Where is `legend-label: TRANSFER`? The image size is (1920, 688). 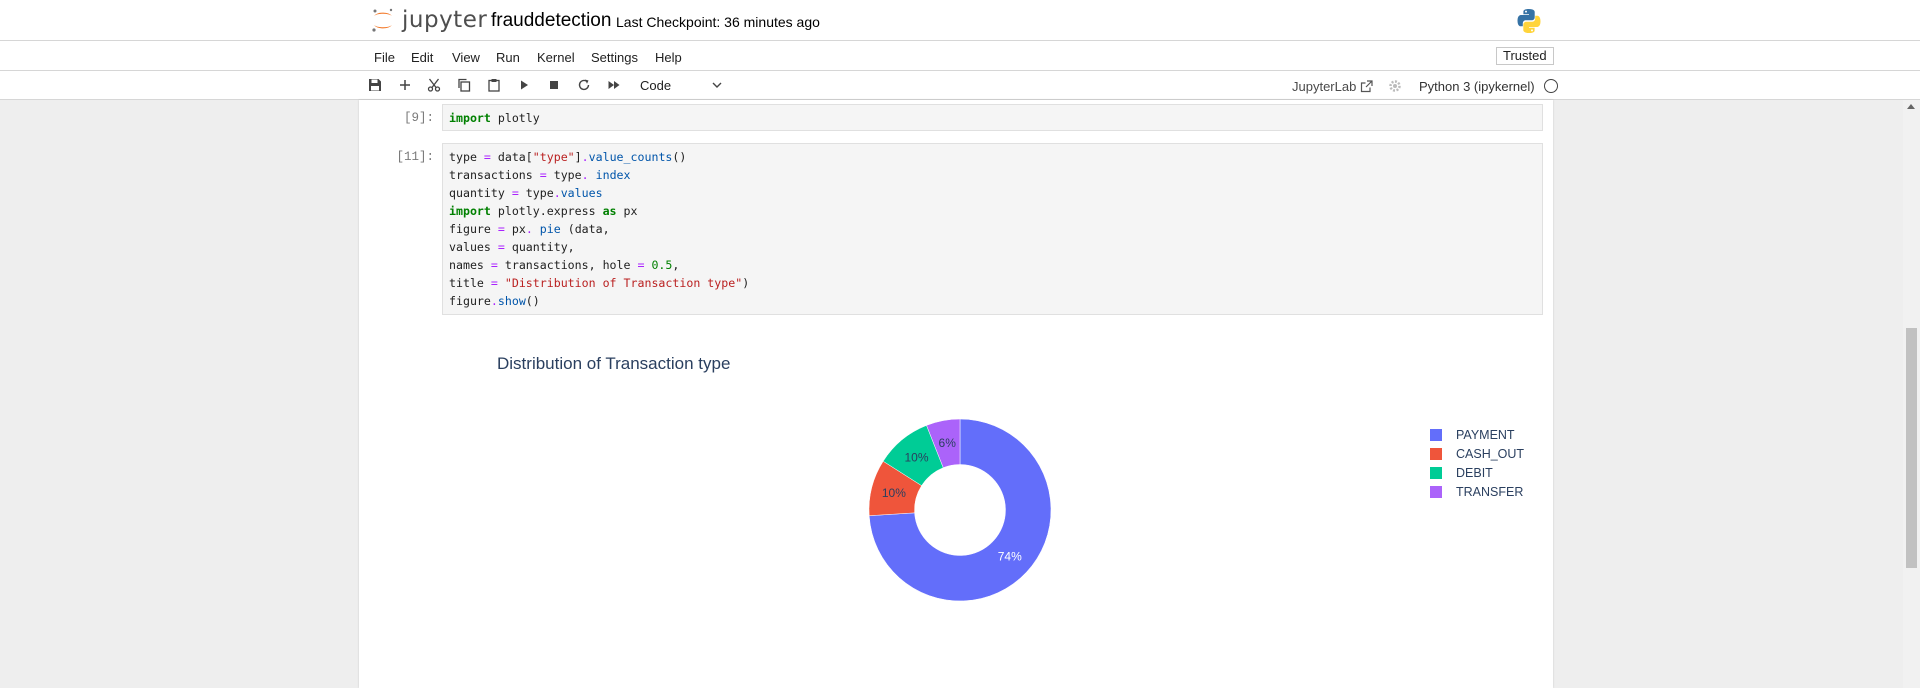
legend-label: TRANSFER is located at coordinates (1490, 491).